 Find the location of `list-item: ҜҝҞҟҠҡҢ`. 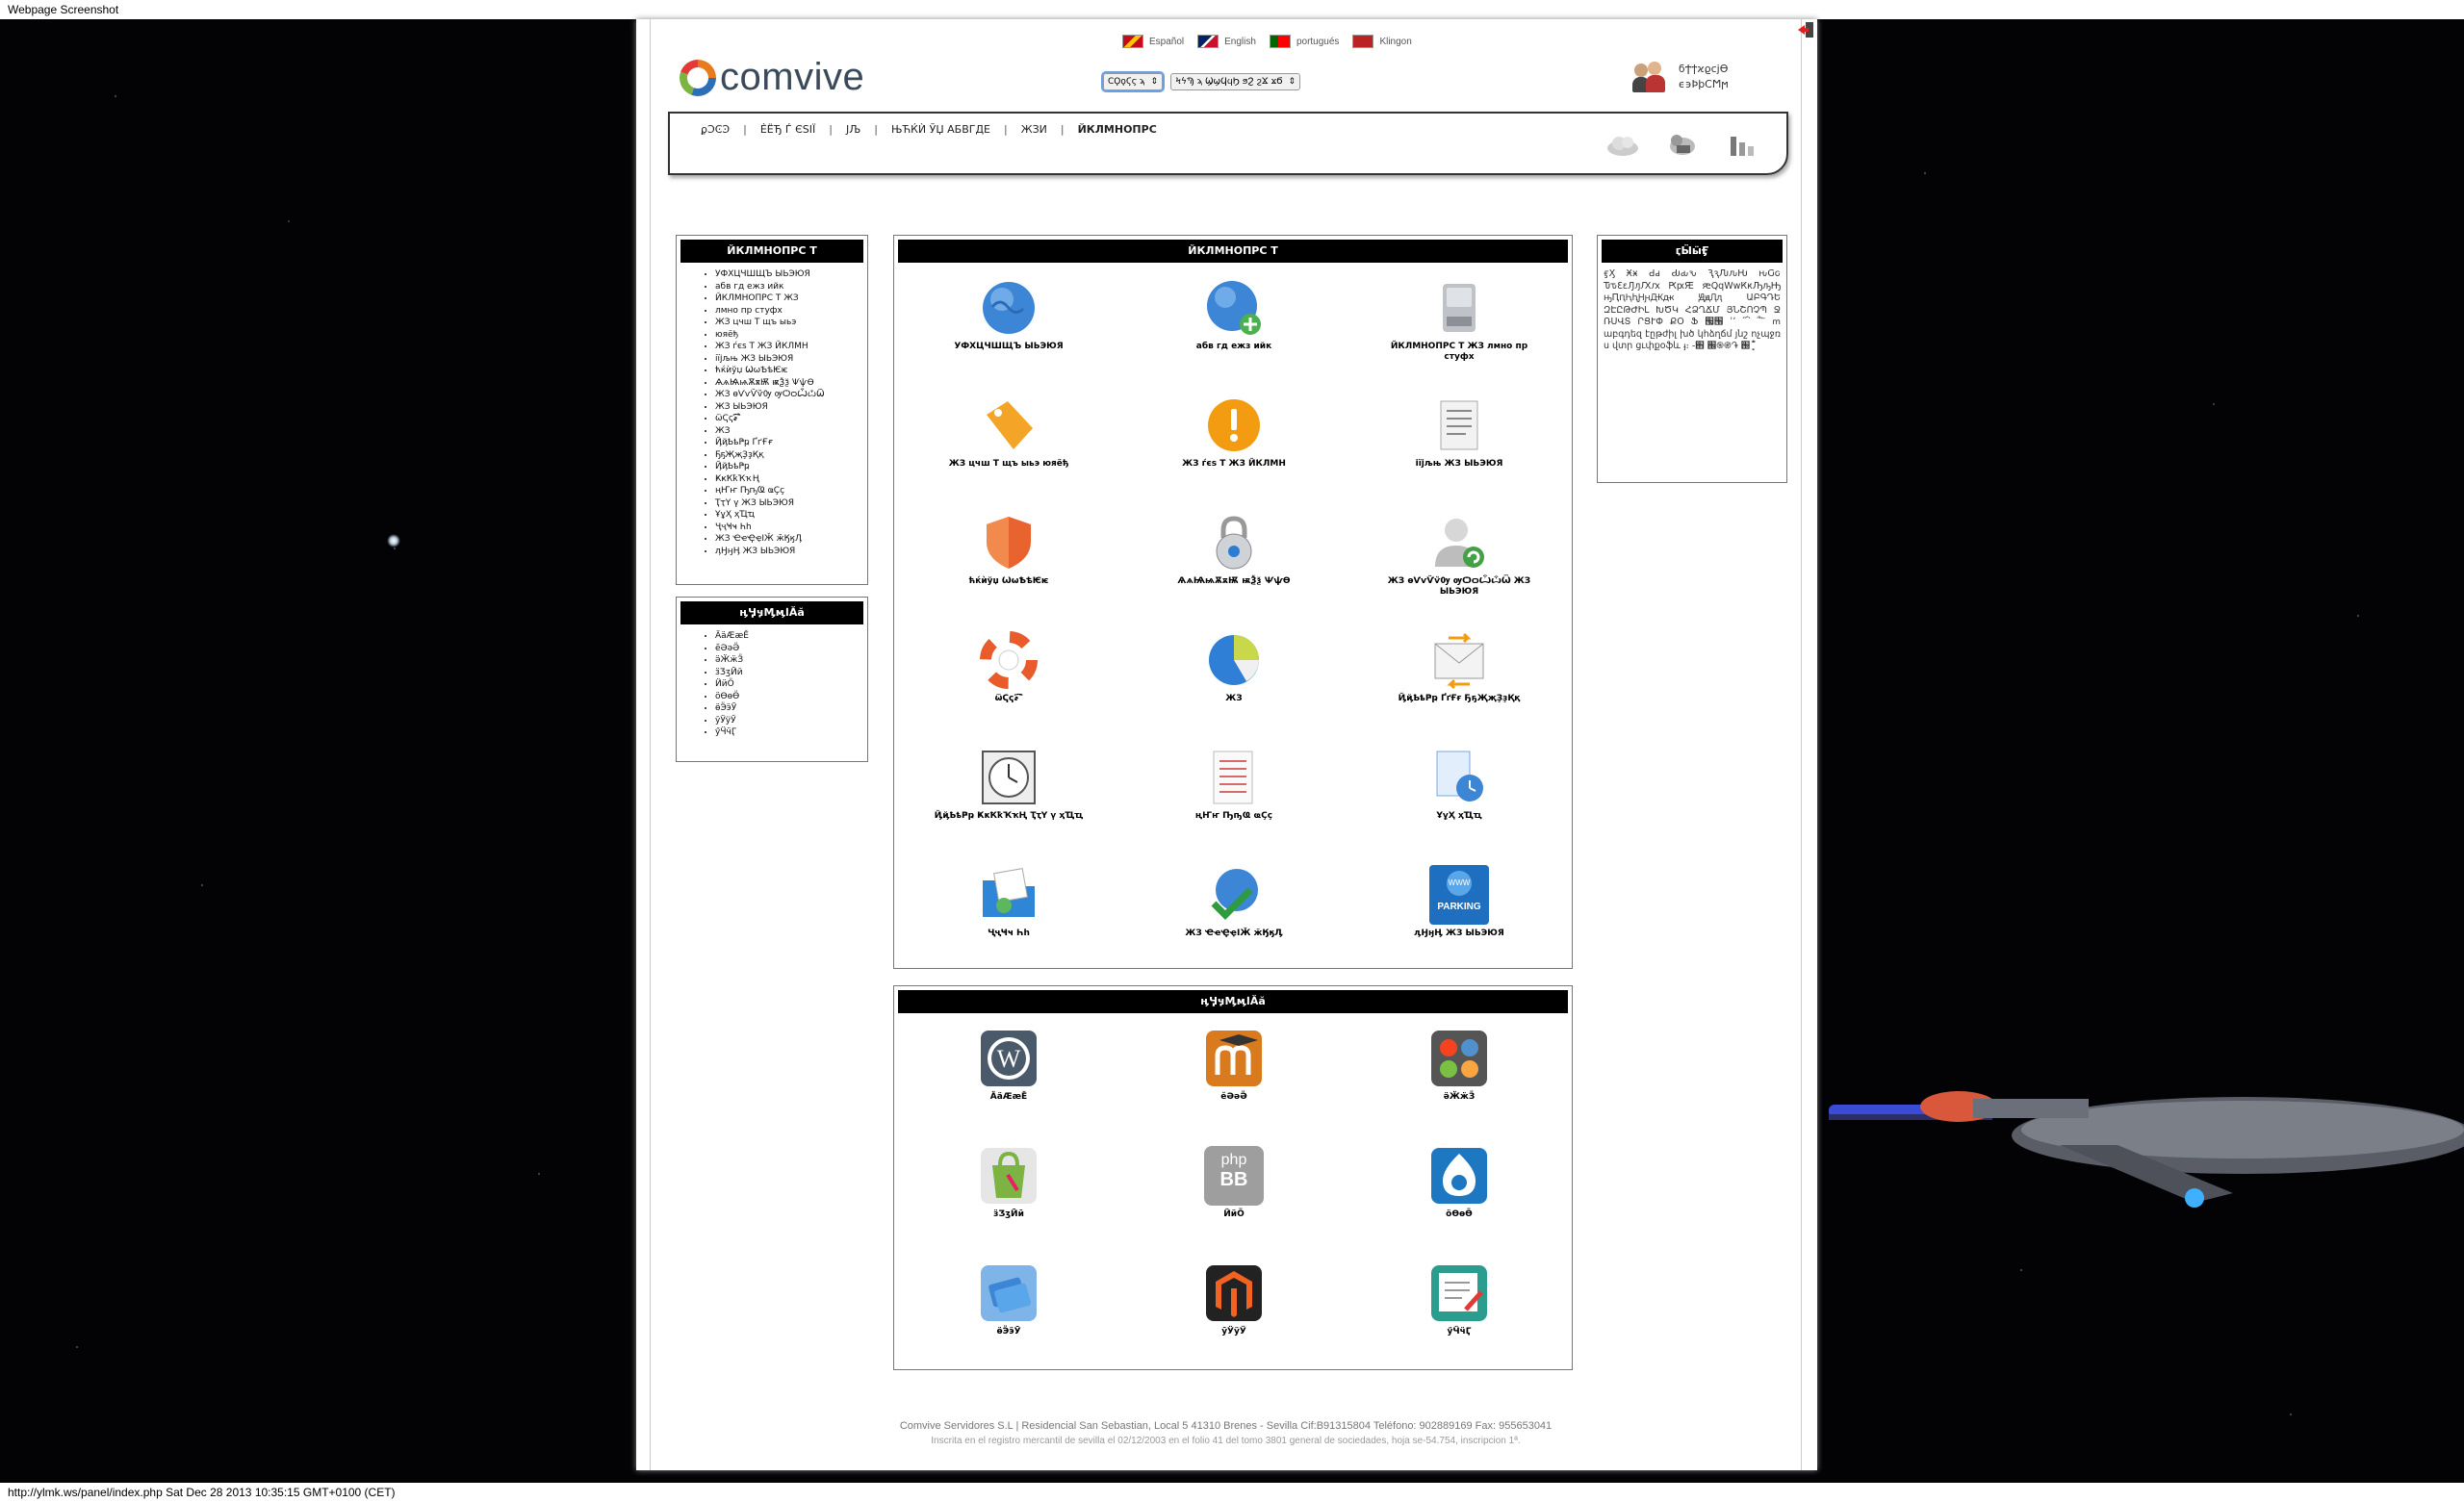

list-item: ҜҝҞҟҠҡҢ is located at coordinates (791, 479).